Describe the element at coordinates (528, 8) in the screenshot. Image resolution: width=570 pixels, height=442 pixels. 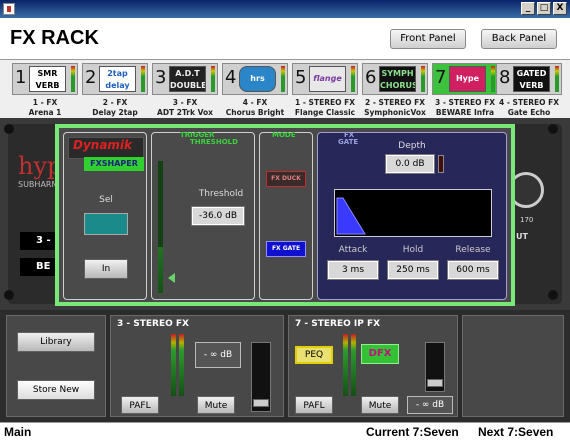
I see `minimize-button: _` at that location.